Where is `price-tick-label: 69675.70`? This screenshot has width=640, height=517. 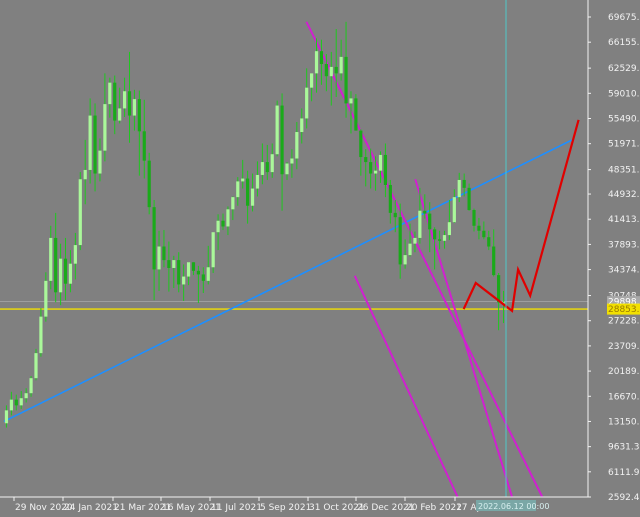
price-tick-label: 69675.70 is located at coordinates (624, 18).